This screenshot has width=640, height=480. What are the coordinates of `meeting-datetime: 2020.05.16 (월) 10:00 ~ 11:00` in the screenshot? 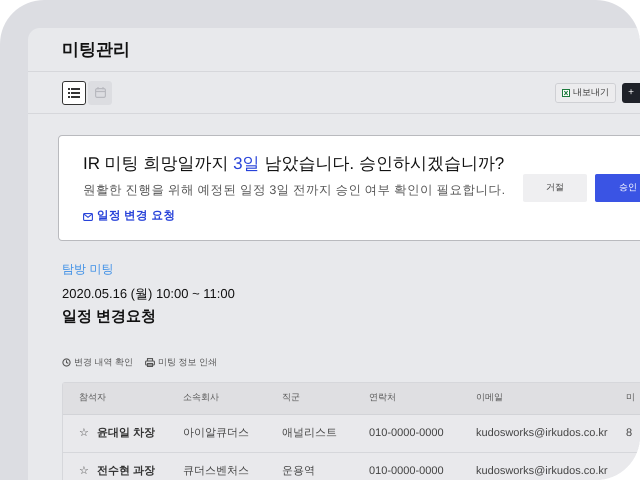 It's located at (149, 294).